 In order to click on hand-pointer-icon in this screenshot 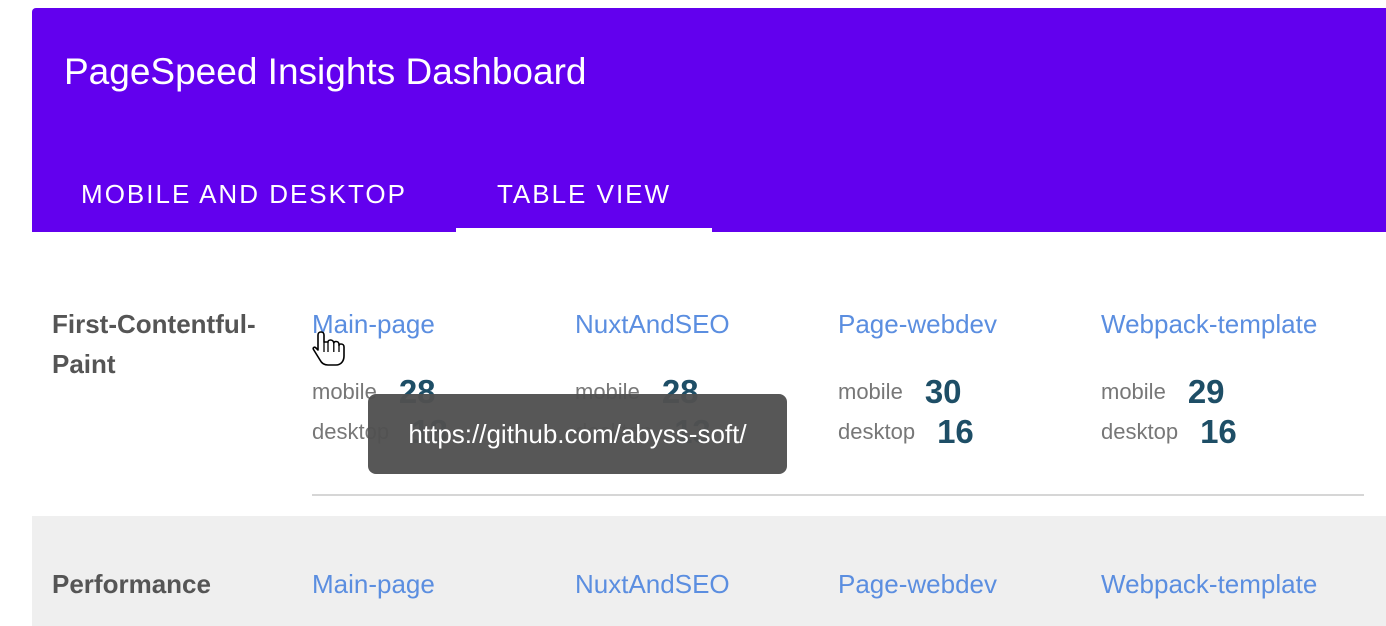, I will do `click(328, 348)`.